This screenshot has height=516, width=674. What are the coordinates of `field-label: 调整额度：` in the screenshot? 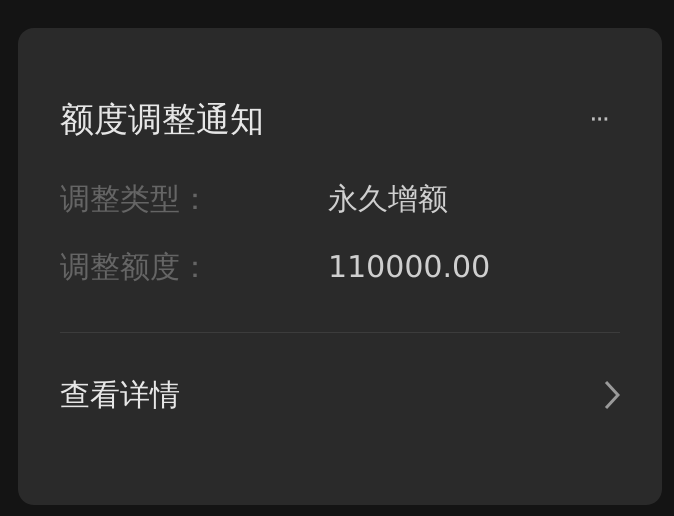 It's located at (135, 267).